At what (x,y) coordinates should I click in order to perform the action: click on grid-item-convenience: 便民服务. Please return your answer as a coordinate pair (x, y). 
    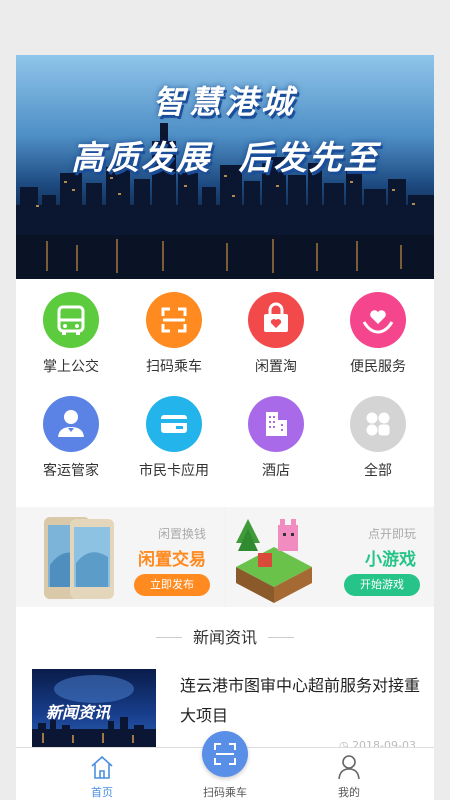
    Looking at the image, I should click on (378, 334).